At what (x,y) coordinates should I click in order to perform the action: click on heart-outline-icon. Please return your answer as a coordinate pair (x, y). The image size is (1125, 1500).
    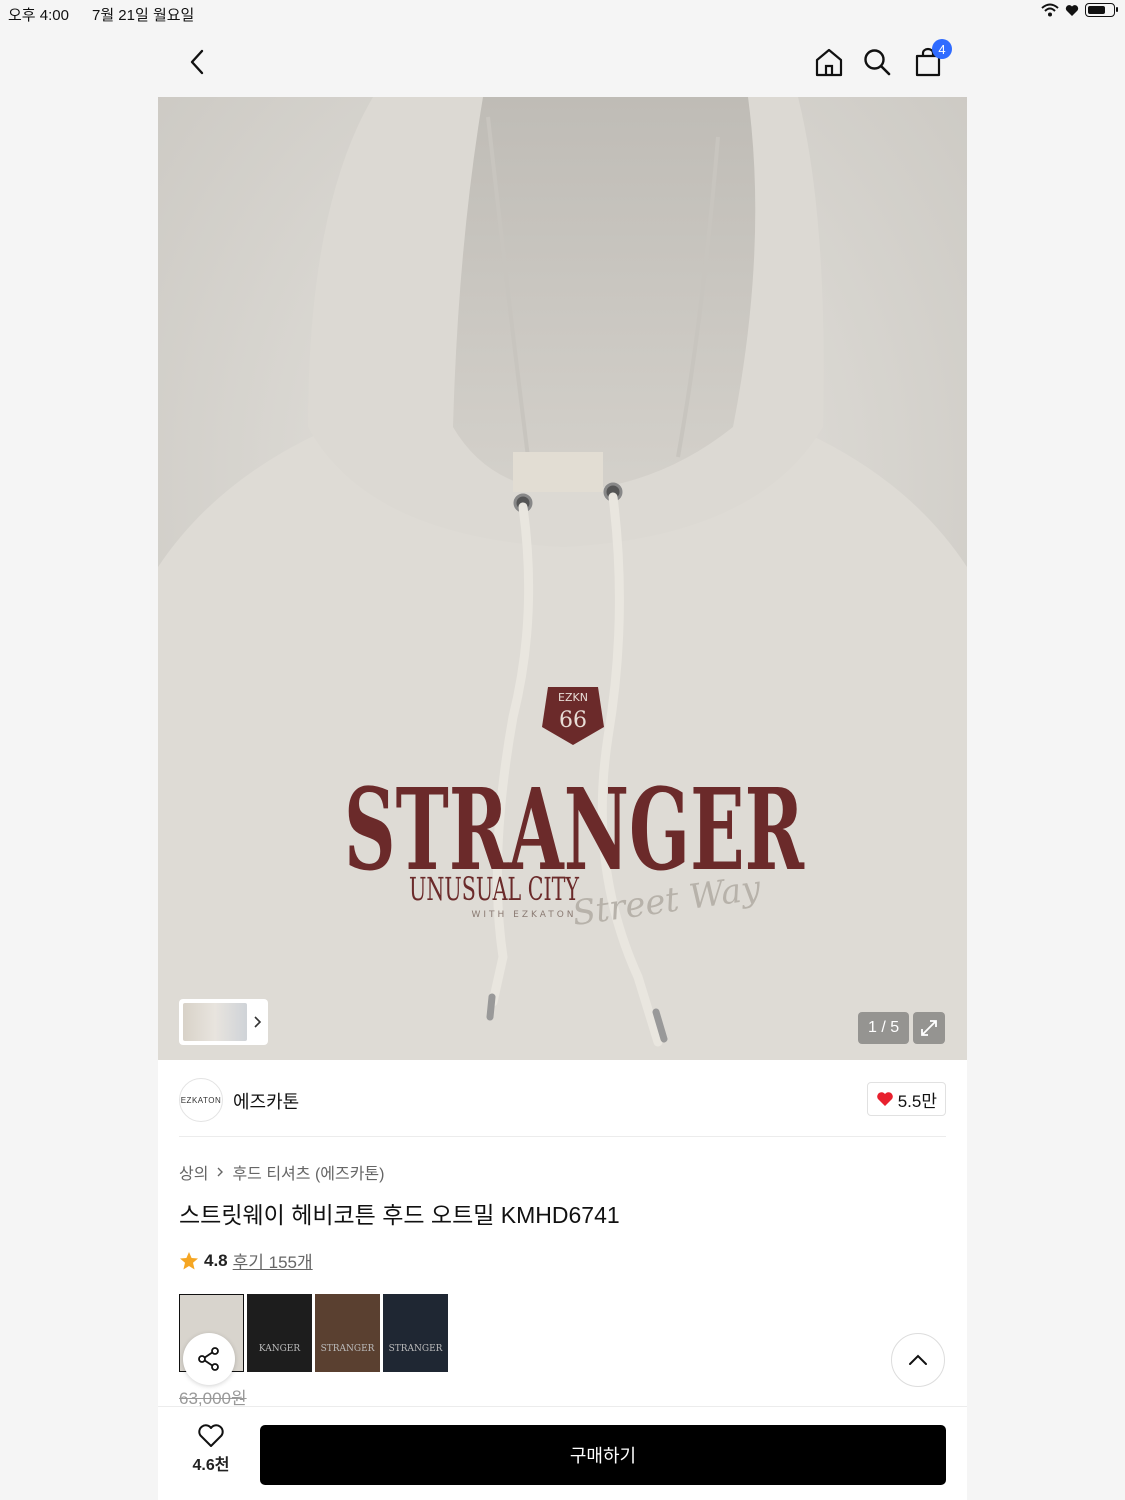
    Looking at the image, I should click on (211, 1435).